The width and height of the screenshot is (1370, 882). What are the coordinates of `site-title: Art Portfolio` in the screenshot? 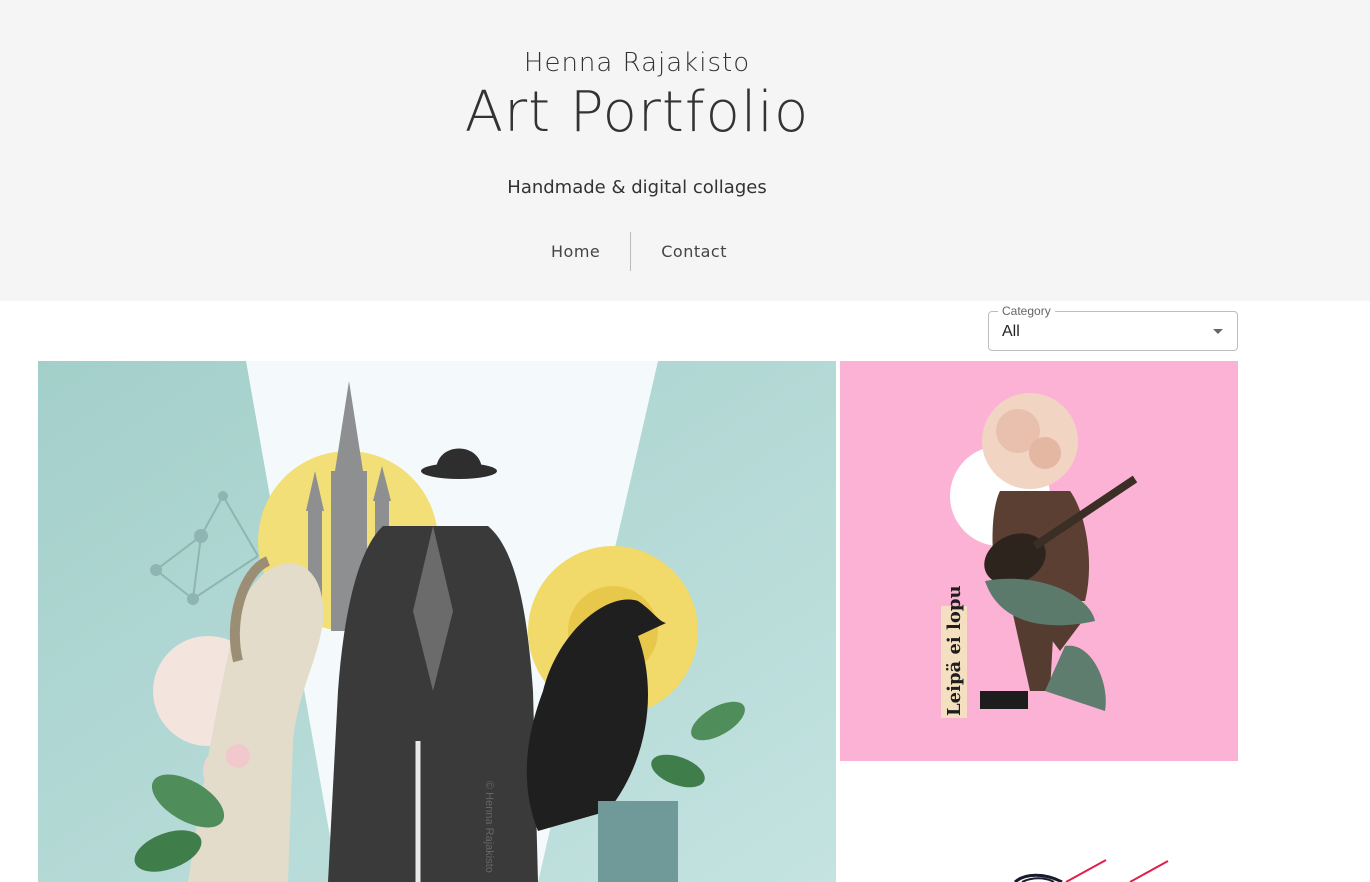 It's located at (637, 112).